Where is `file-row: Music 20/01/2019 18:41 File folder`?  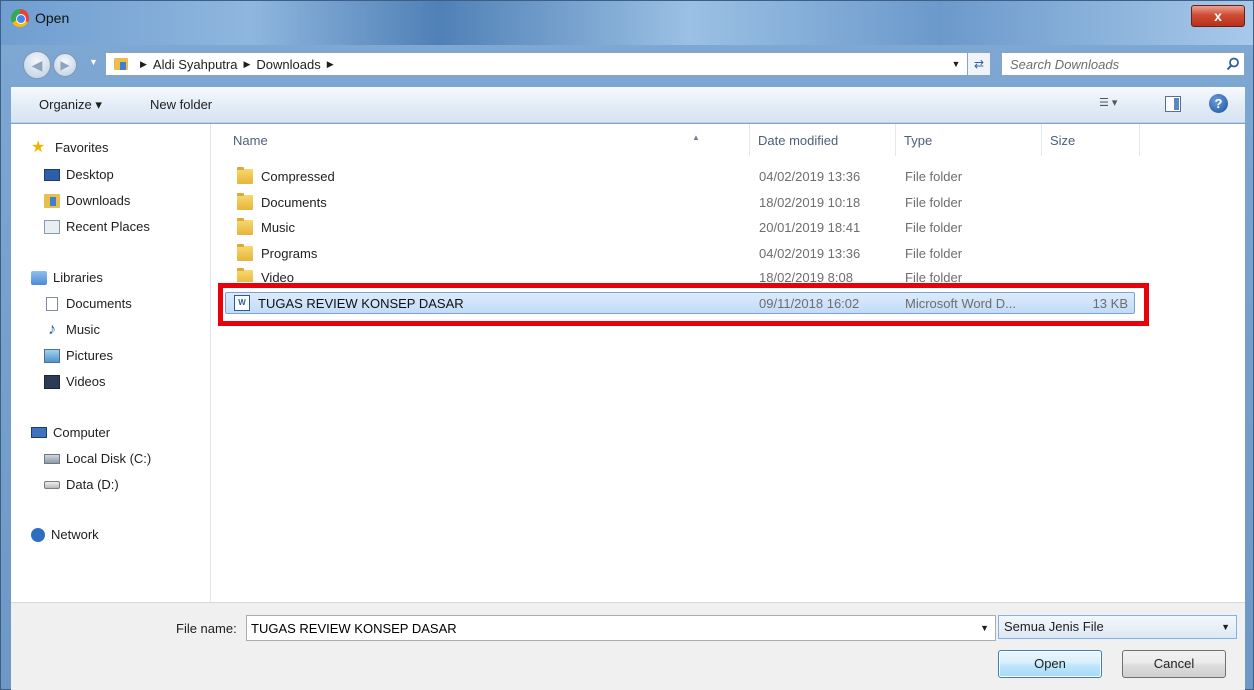 file-row: Music 20/01/2019 18:41 File folder is located at coordinates (685, 227).